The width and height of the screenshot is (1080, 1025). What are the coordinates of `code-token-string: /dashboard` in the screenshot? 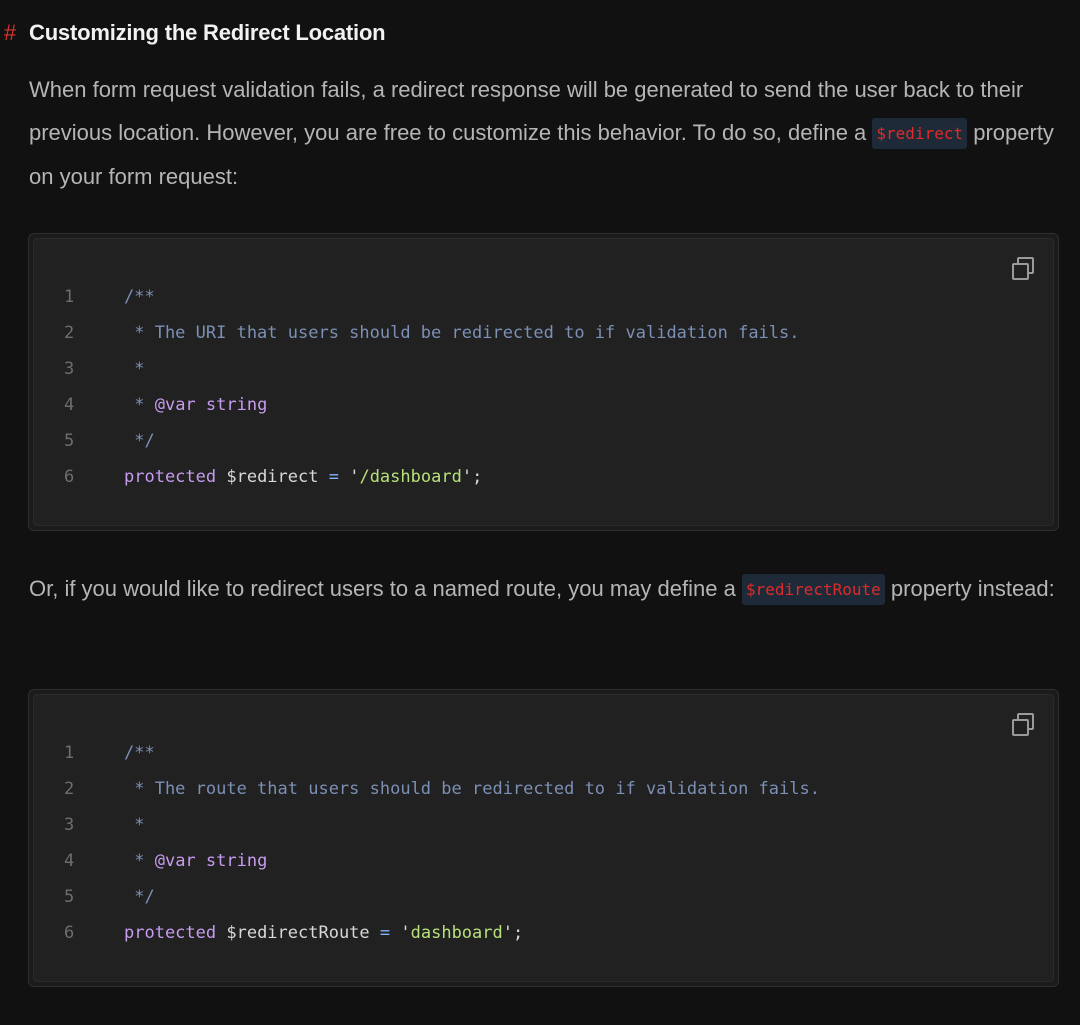 It's located at (410, 477).